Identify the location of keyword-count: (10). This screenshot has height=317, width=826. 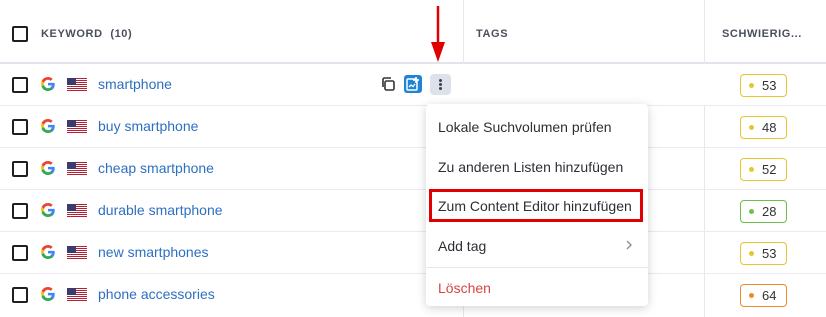
(121, 34).